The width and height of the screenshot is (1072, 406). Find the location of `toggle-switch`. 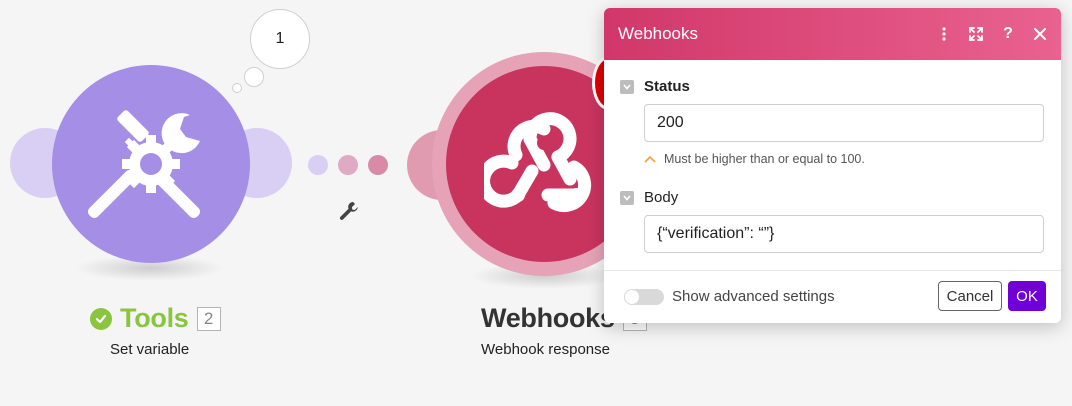

toggle-switch is located at coordinates (644, 296).